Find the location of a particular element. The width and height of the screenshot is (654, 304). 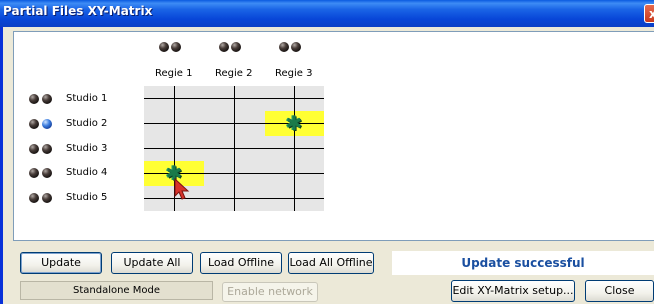

column-label-regie-3: Regie 3 is located at coordinates (293, 73).